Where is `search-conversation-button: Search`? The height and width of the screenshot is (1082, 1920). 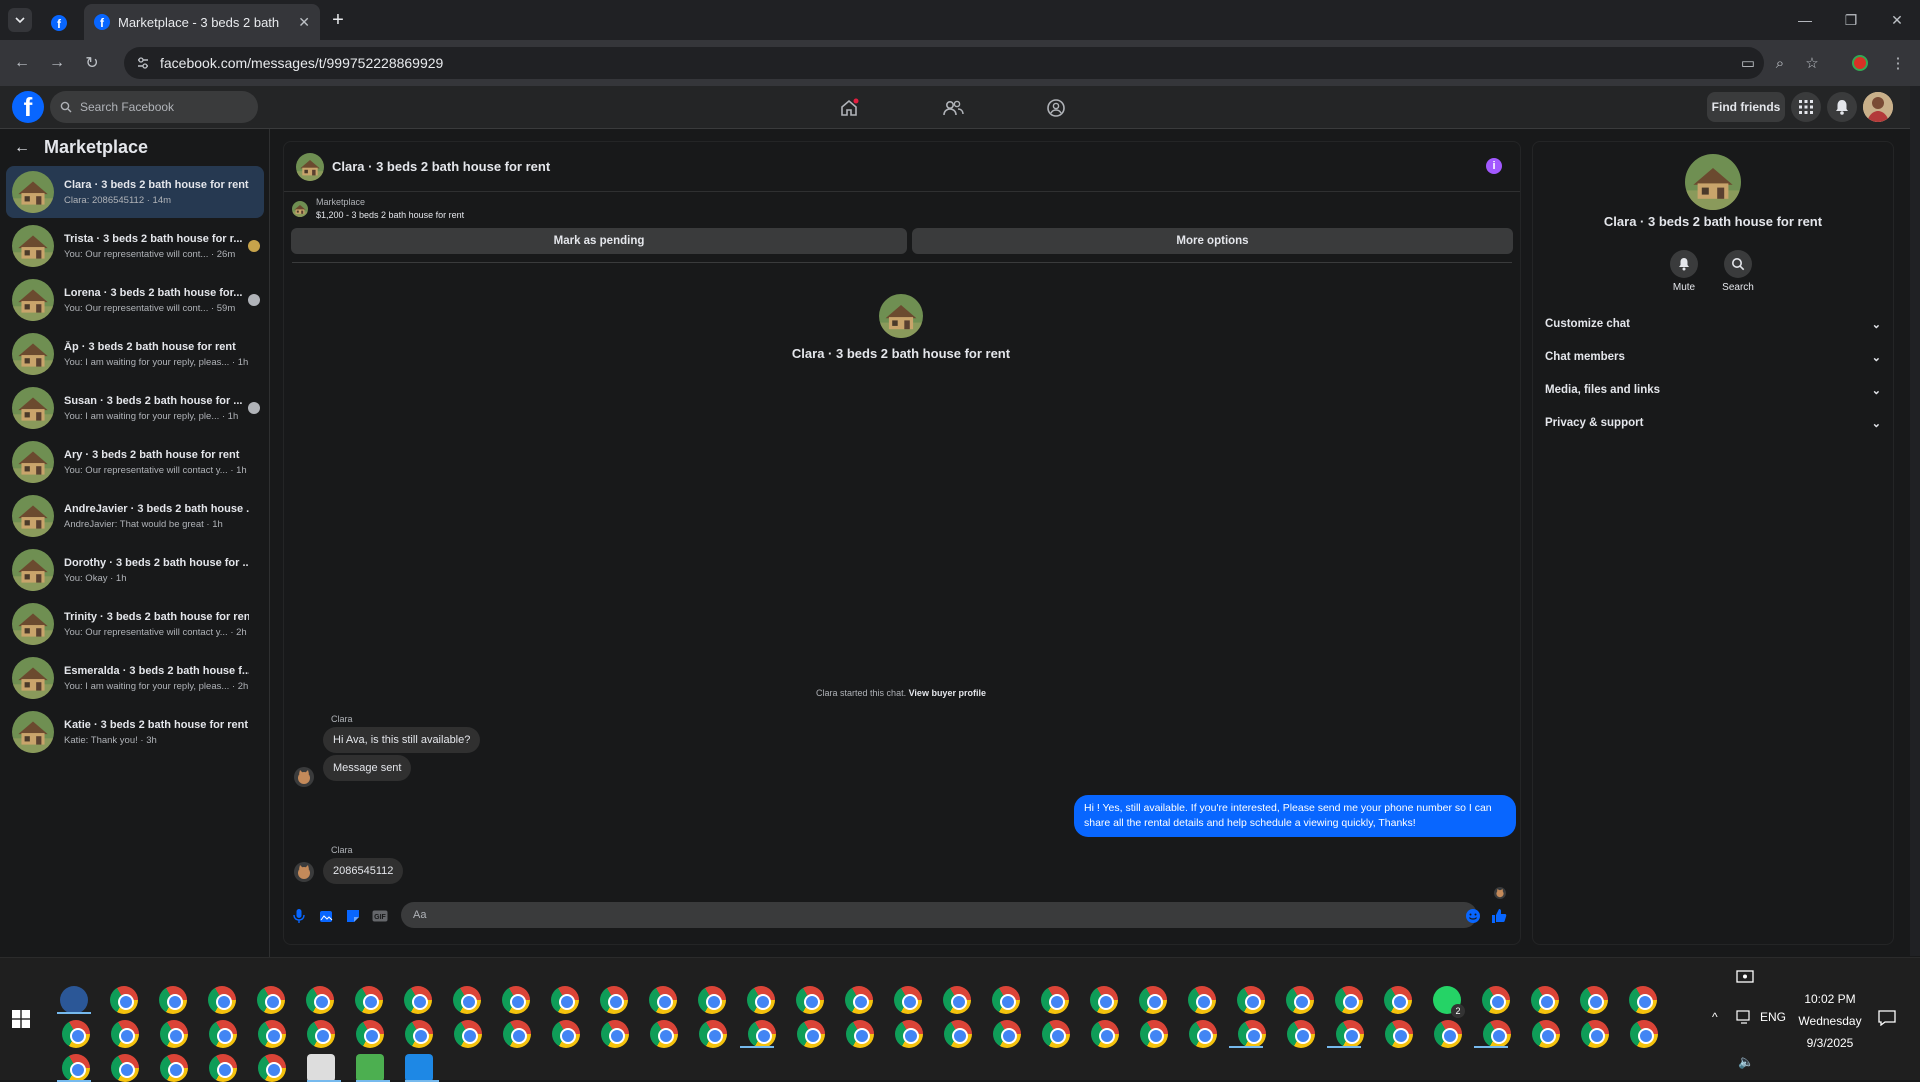 search-conversation-button: Search is located at coordinates (1738, 271).